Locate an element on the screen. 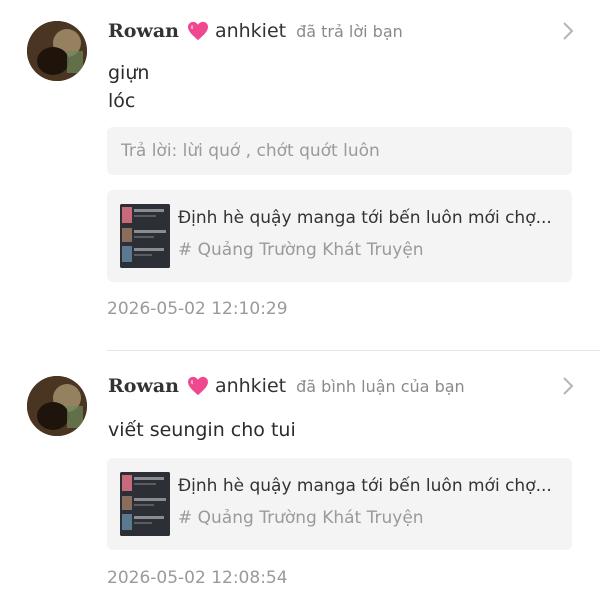 The height and width of the screenshot is (613, 600). message-text: giựn lóc is located at coordinates (128, 87).